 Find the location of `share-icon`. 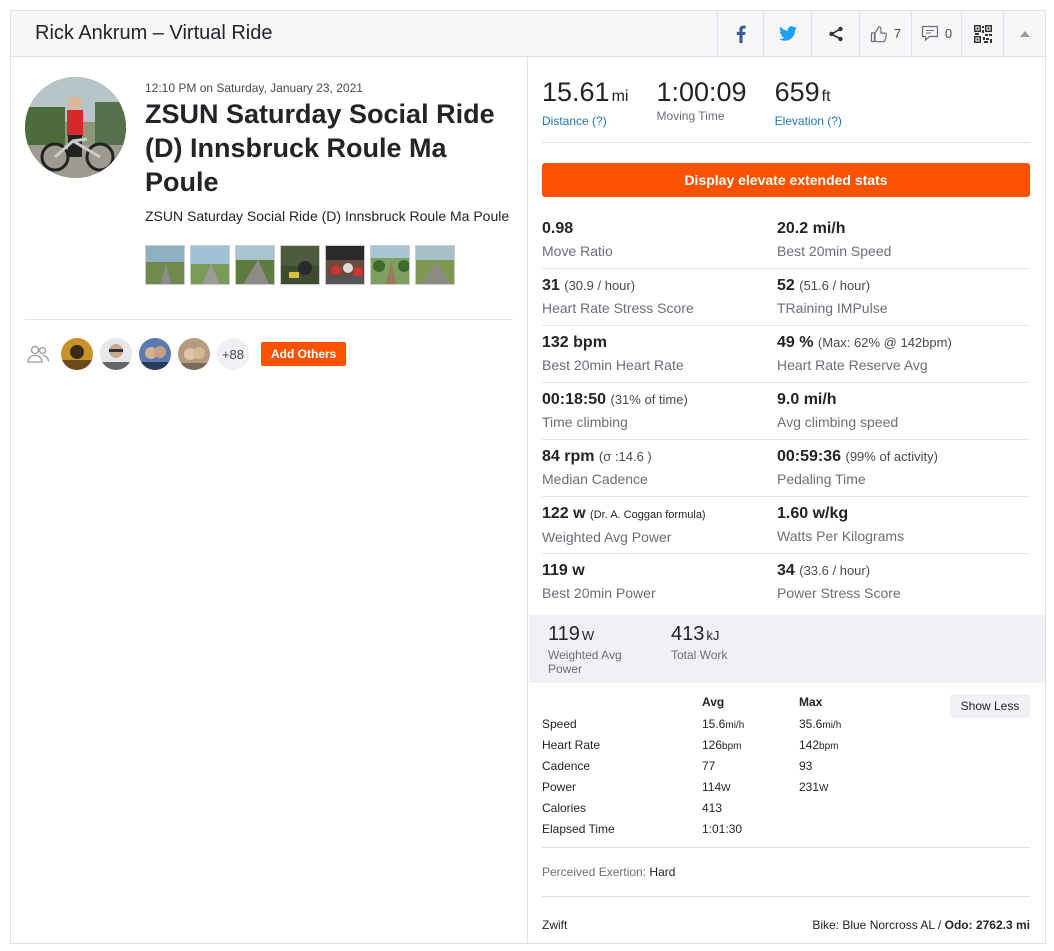

share-icon is located at coordinates (835, 33).